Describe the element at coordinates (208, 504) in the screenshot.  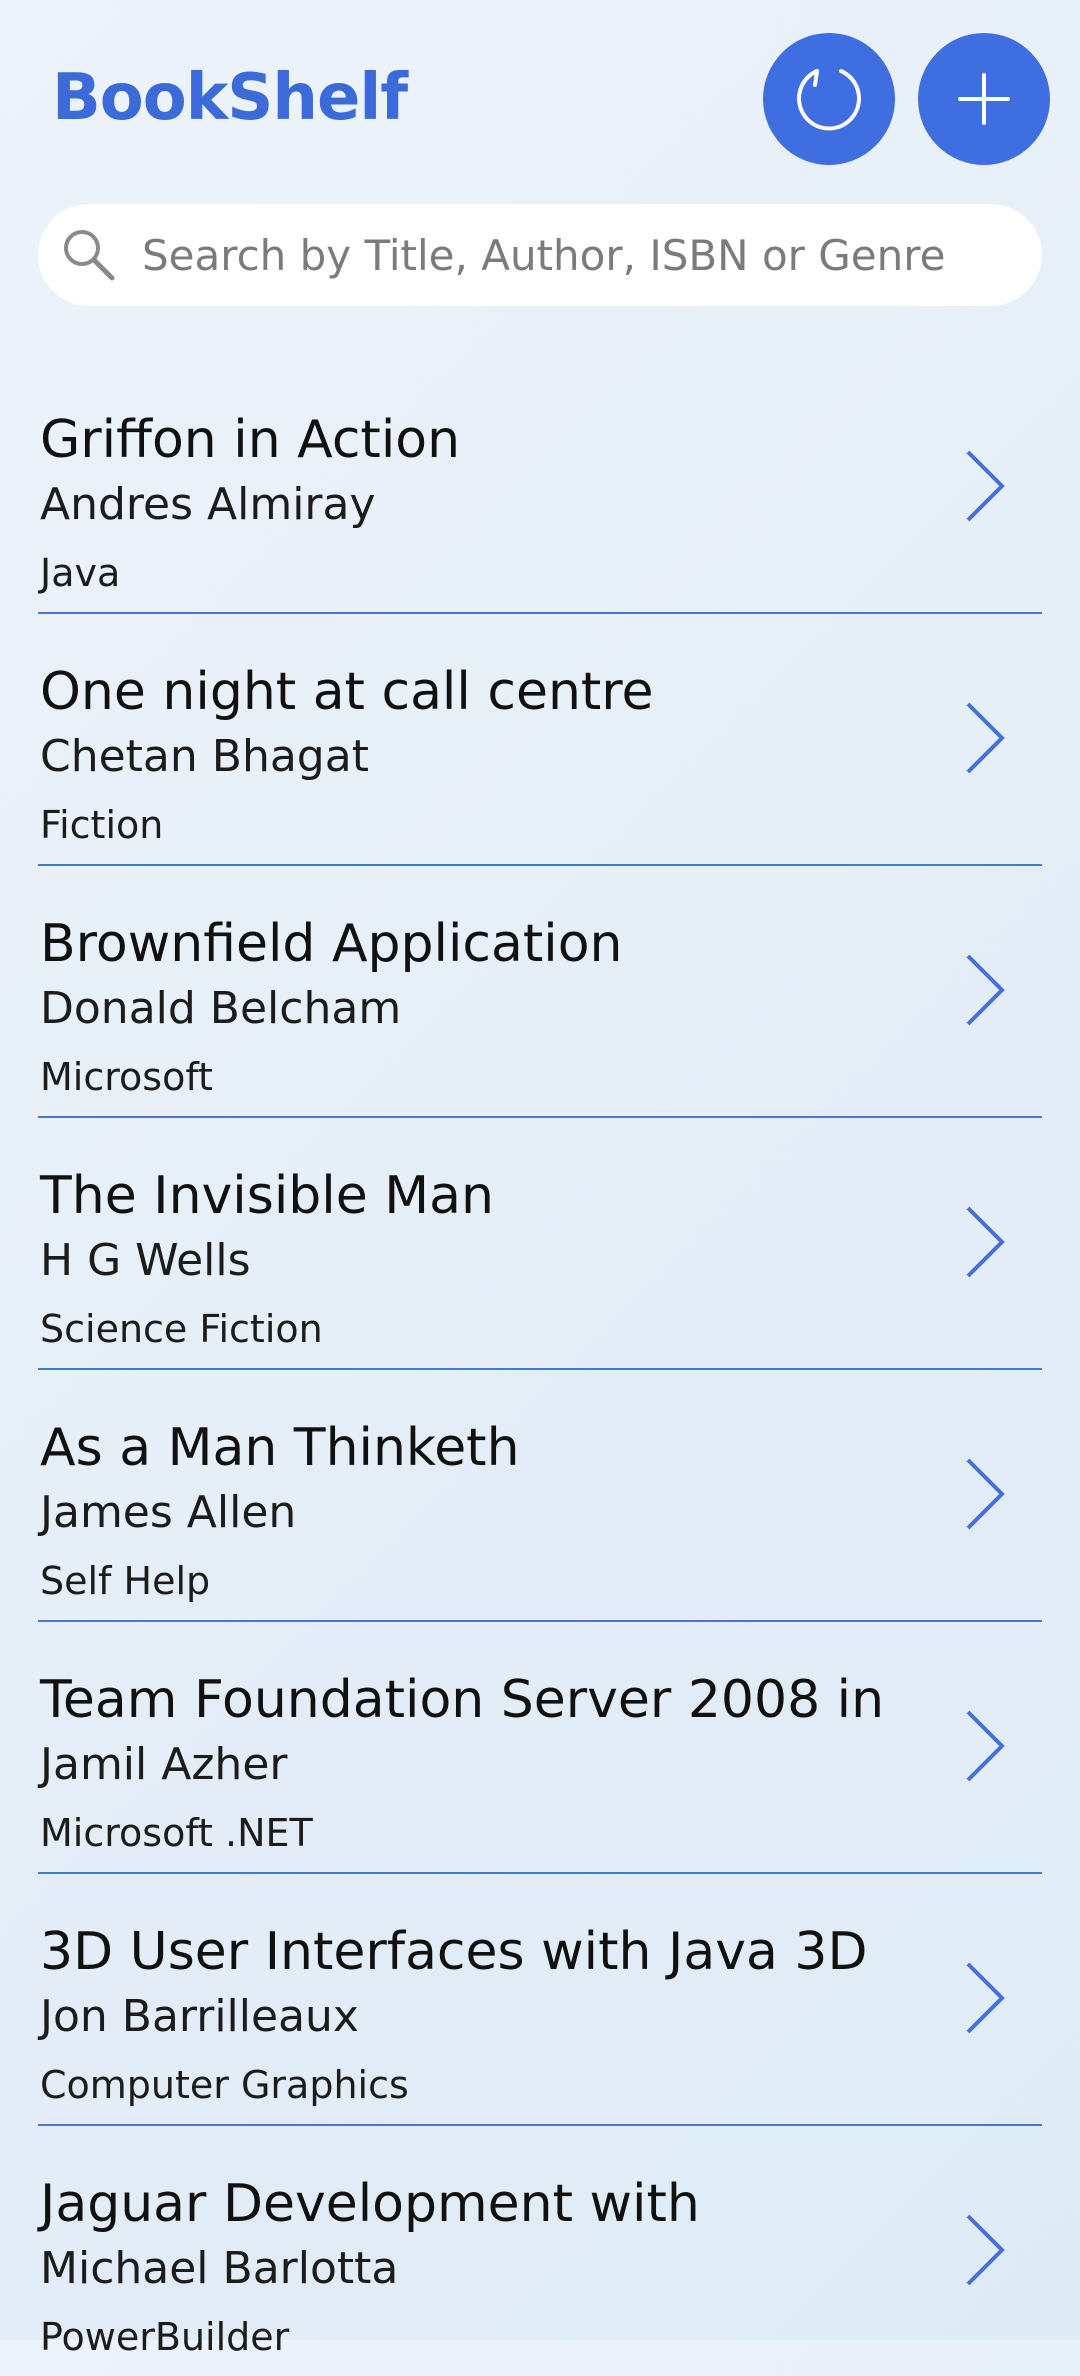
I see `book-author: Andres Almiray` at that location.